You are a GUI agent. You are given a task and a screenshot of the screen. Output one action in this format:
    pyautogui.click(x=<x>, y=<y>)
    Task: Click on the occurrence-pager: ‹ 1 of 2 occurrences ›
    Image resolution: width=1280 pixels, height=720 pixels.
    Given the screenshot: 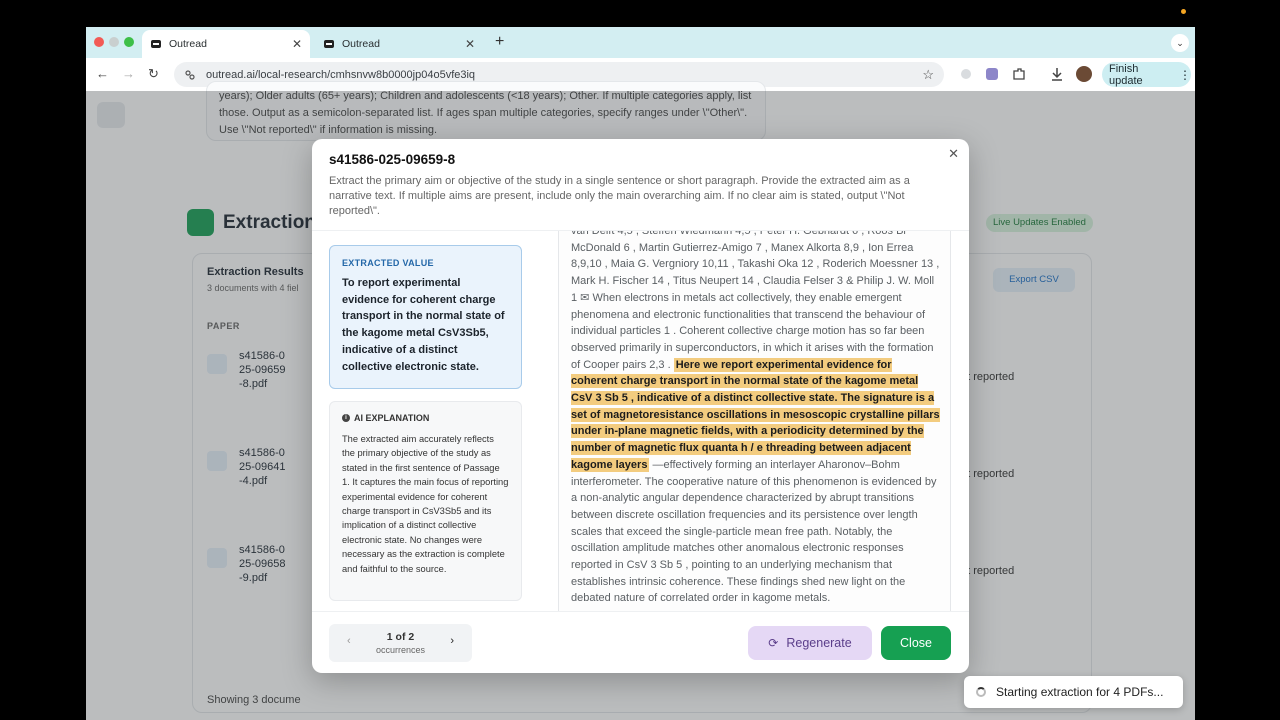 What is the action you would take?
    pyautogui.click(x=400, y=643)
    